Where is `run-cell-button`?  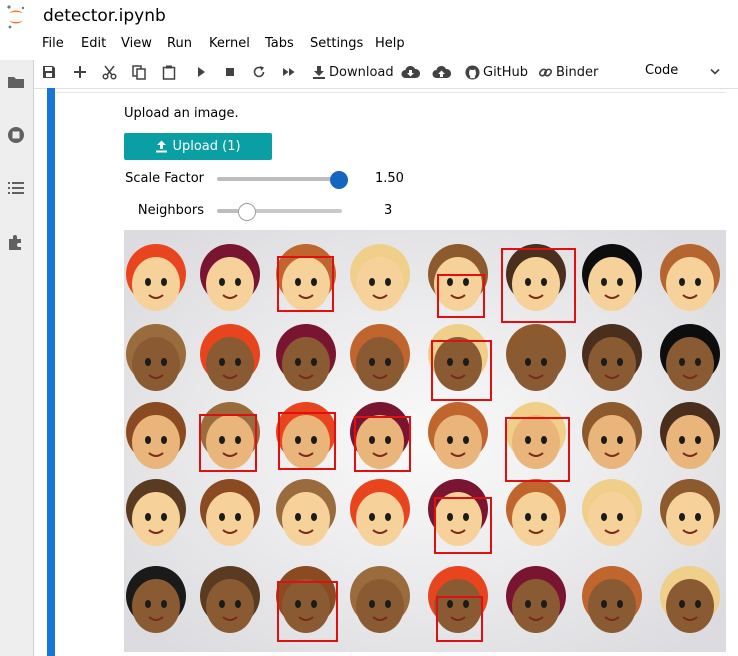
run-cell-button is located at coordinates (201, 72).